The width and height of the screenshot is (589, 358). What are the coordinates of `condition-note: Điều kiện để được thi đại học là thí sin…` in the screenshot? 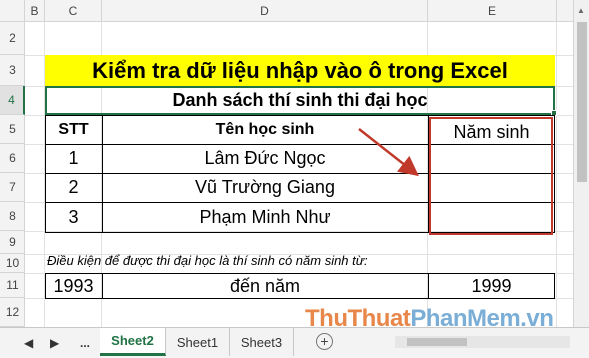 It's located at (207, 260).